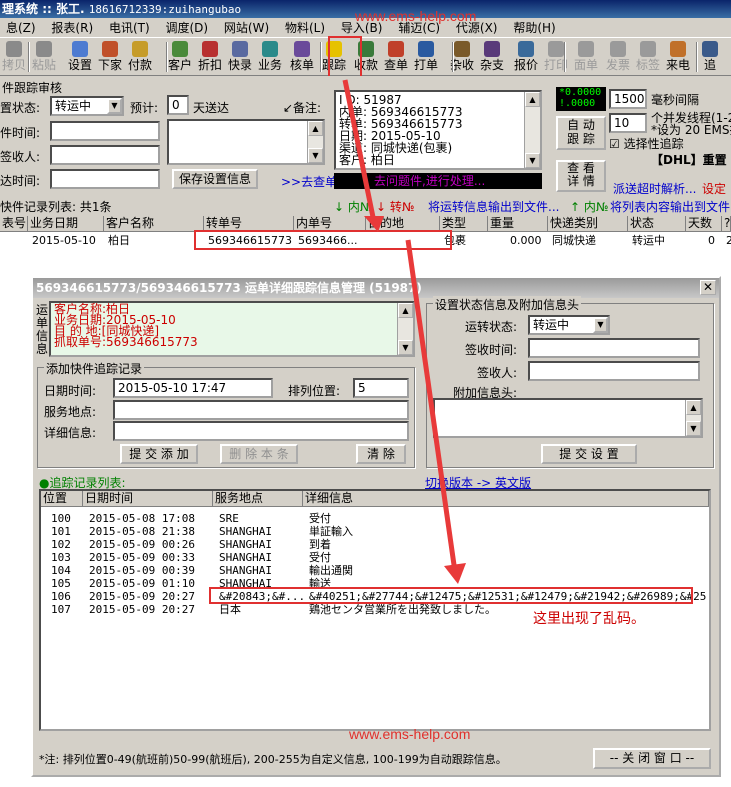  What do you see at coordinates (375, 557) in the screenshot?
I see `table-row: 103 2015-05-09 00:33 SHANGHAI 受付` at bounding box center [375, 557].